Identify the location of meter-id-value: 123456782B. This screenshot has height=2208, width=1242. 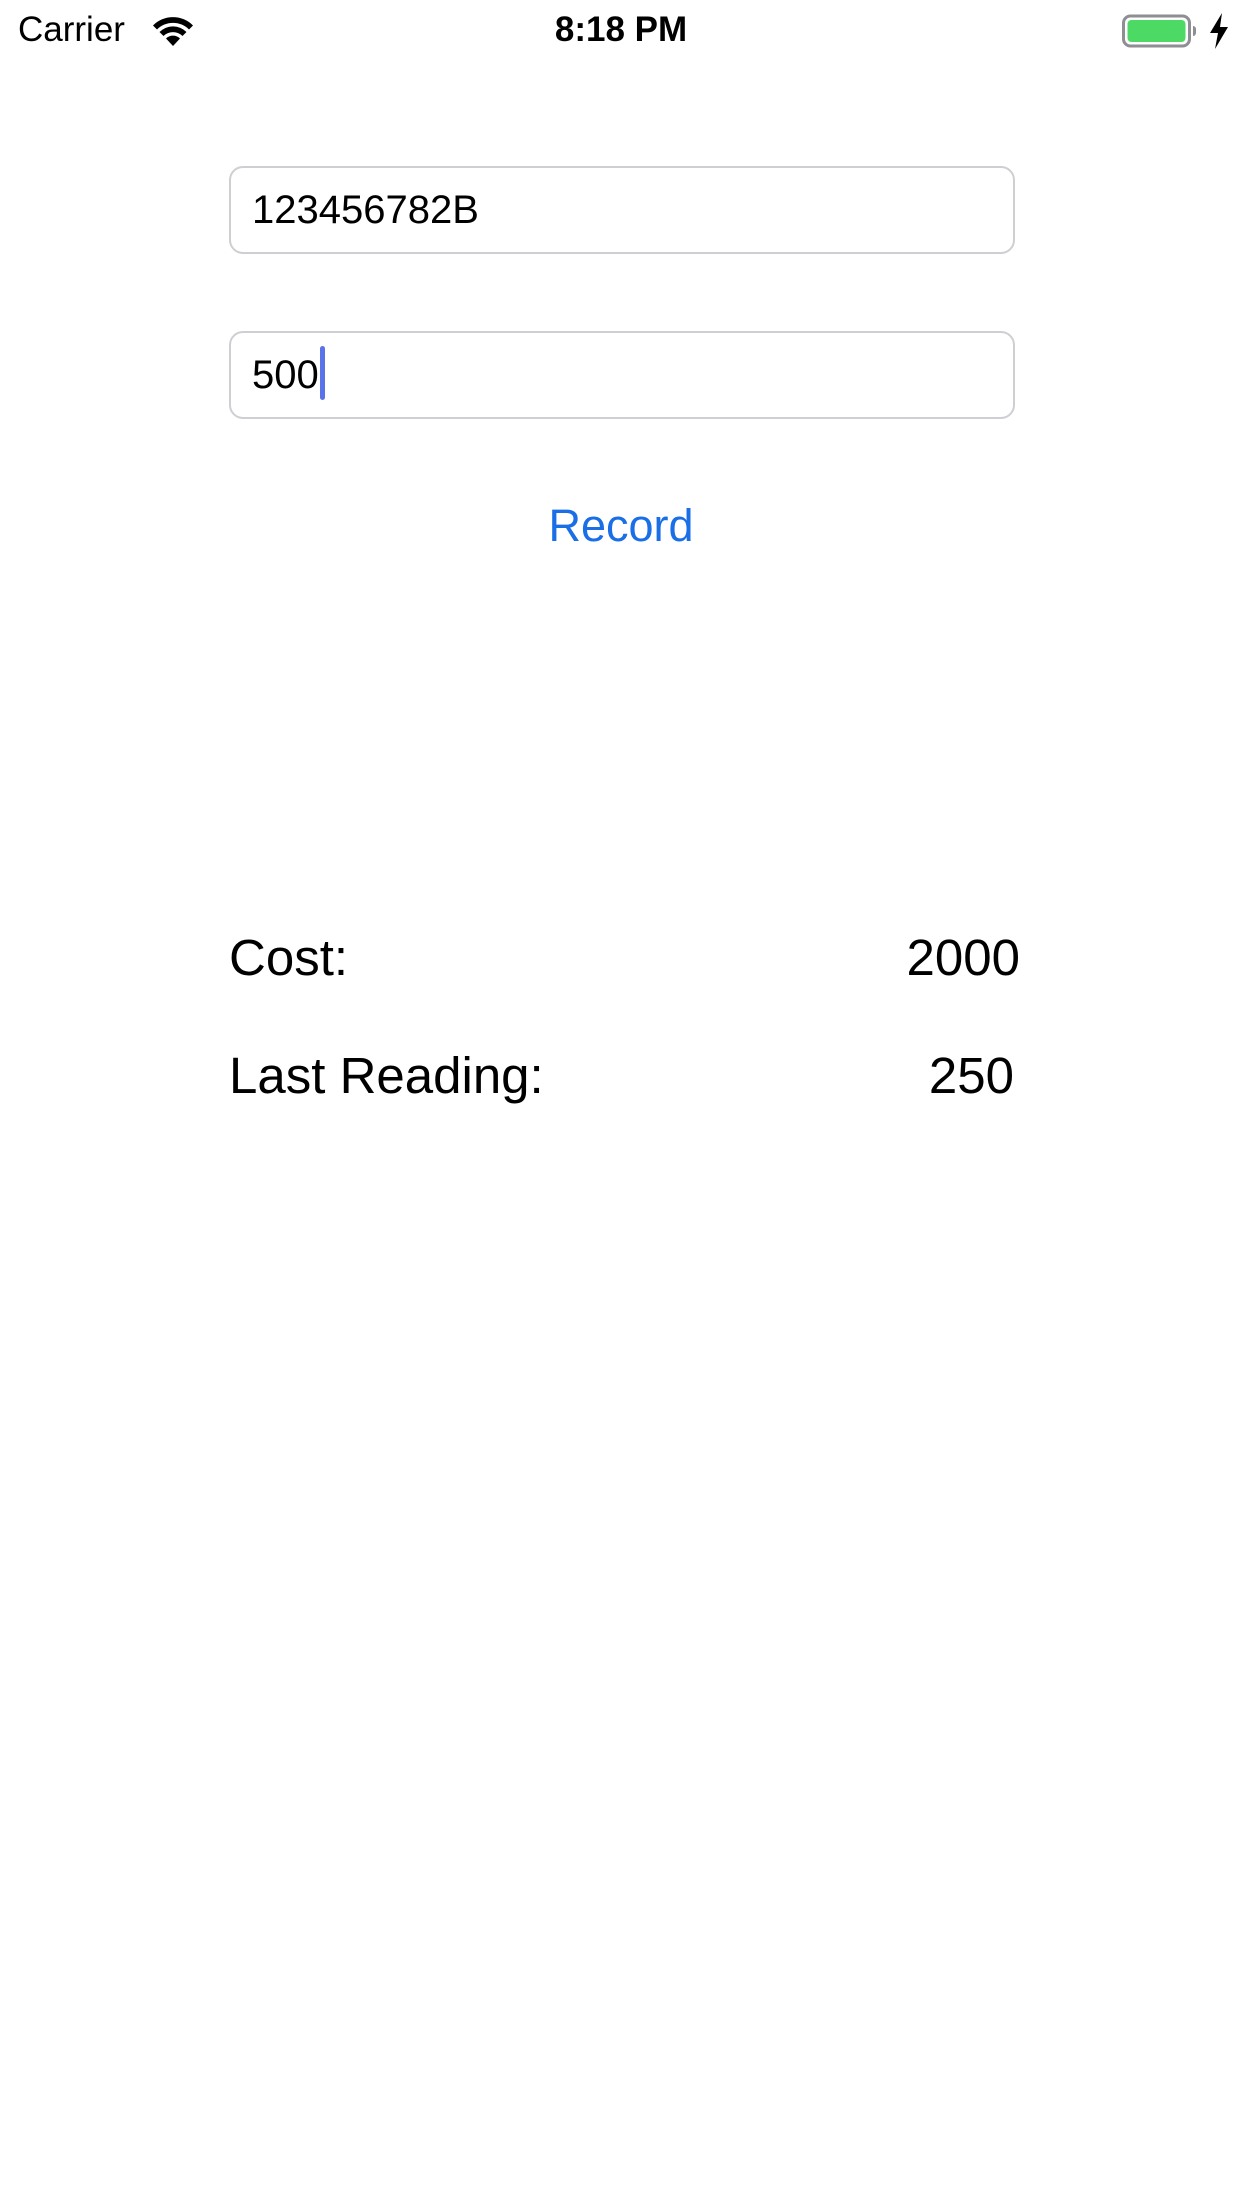
(365, 210).